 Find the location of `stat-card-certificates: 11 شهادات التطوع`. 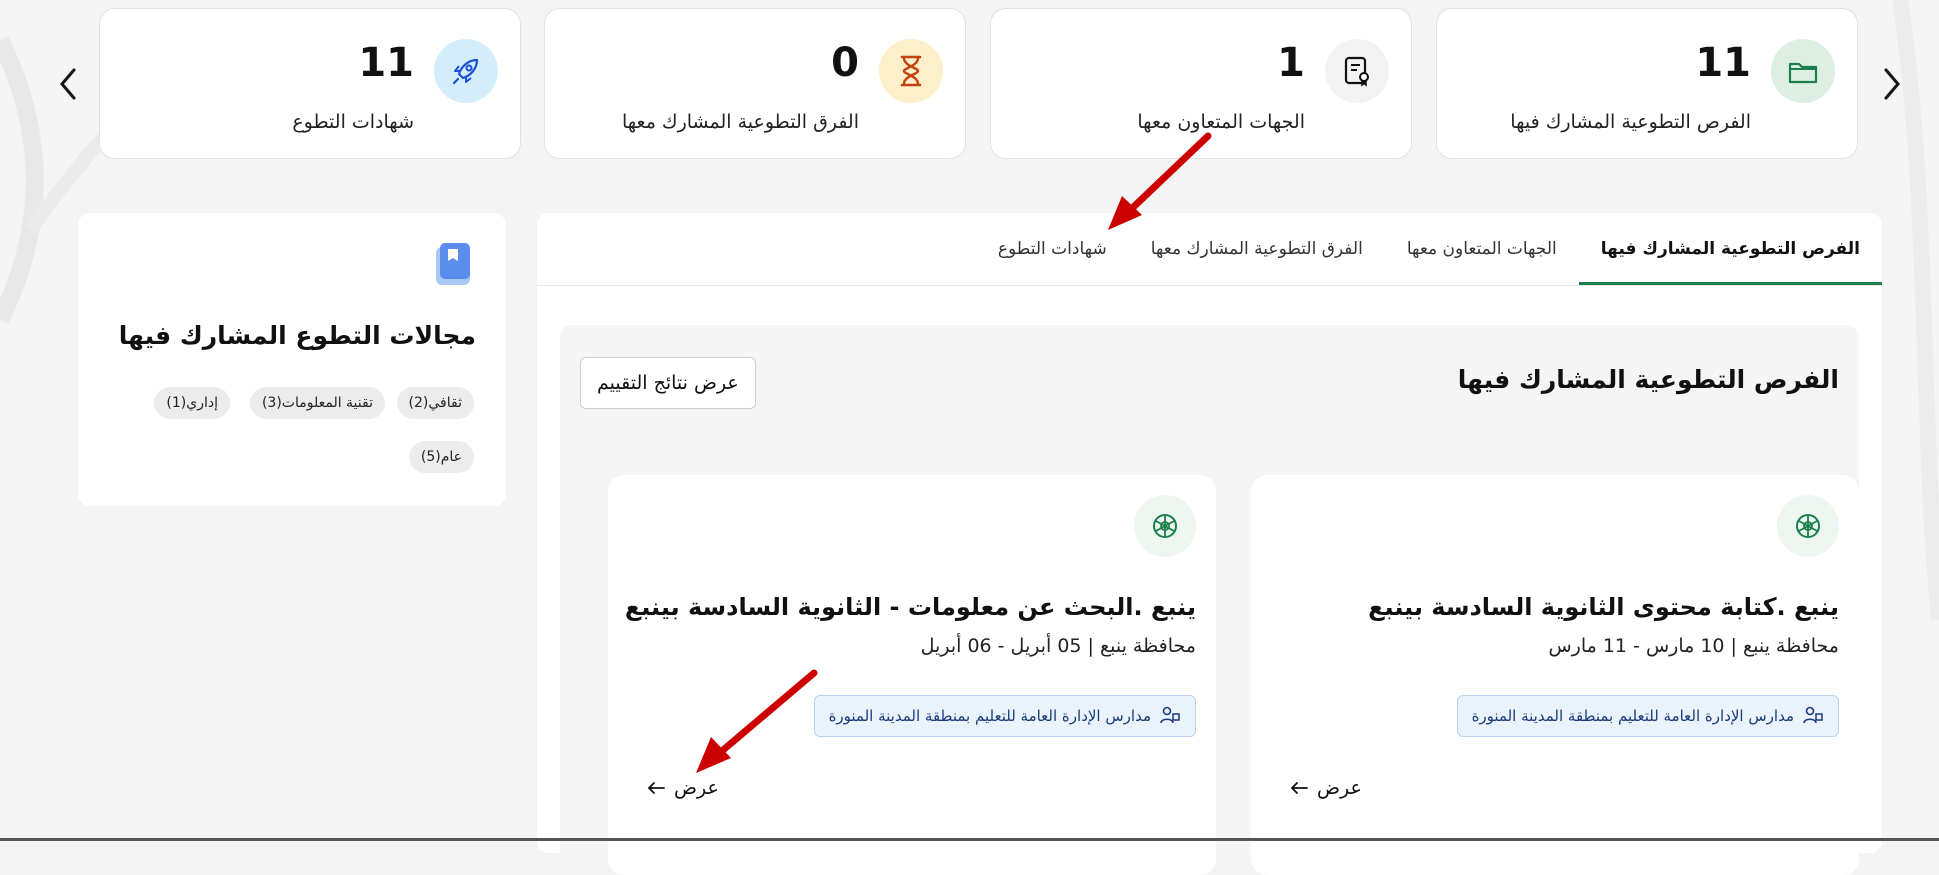

stat-card-certificates: 11 شهادات التطوع is located at coordinates (310, 83).